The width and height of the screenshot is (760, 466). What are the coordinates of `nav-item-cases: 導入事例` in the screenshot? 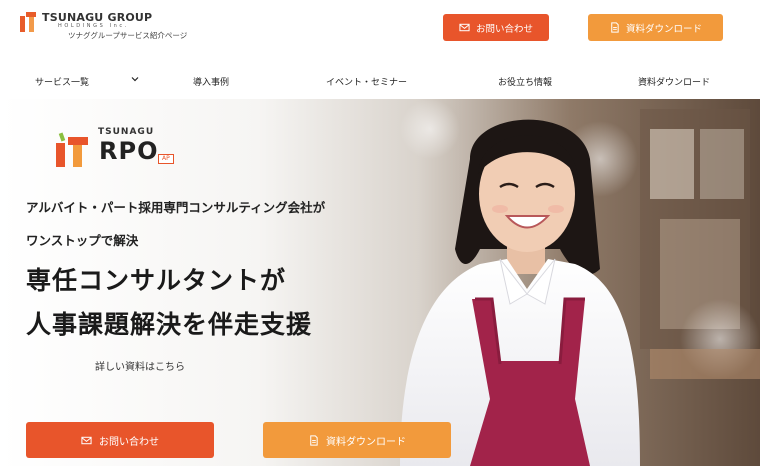 It's located at (211, 81).